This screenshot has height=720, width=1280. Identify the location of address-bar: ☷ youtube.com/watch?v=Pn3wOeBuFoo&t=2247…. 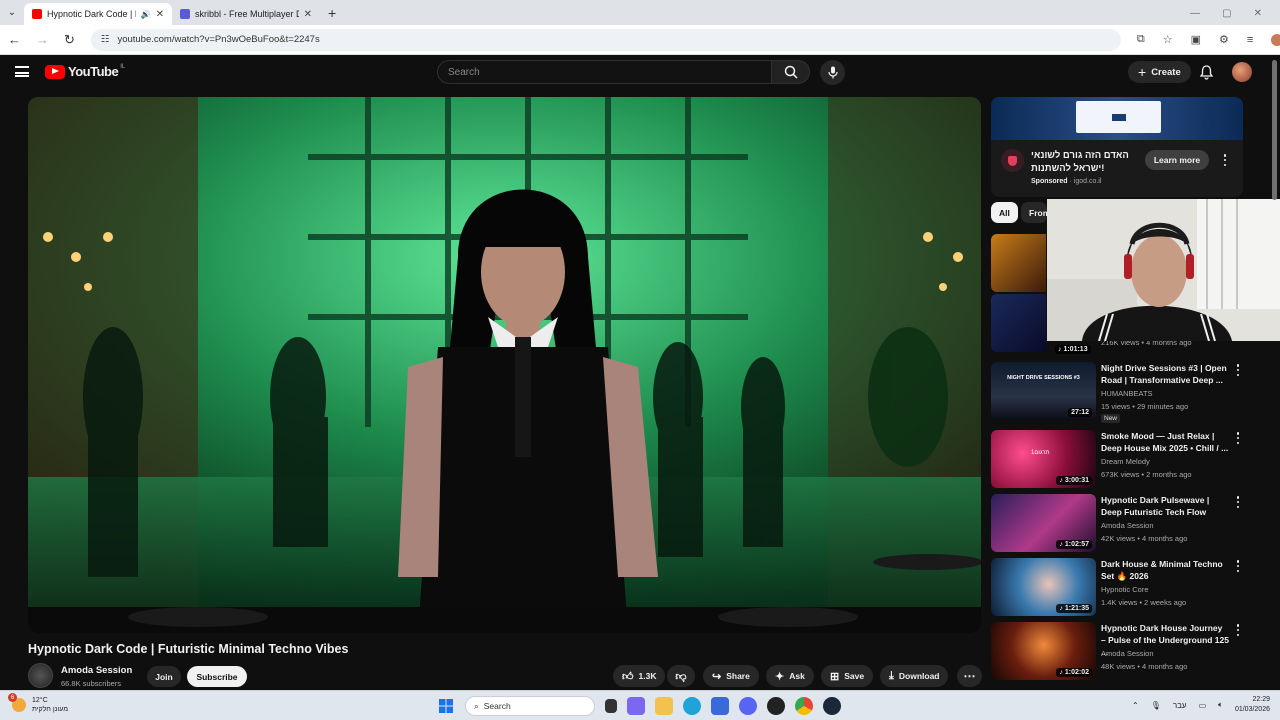
(605, 39).